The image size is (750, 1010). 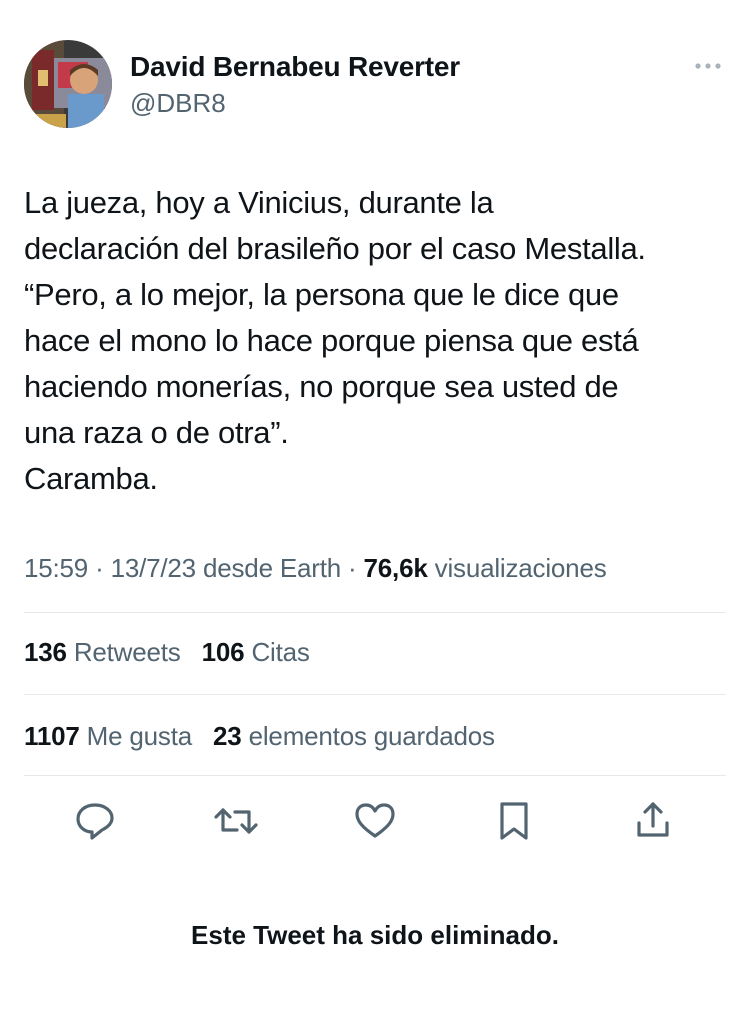 I want to click on retweet-icon, so click(x=236, y=821).